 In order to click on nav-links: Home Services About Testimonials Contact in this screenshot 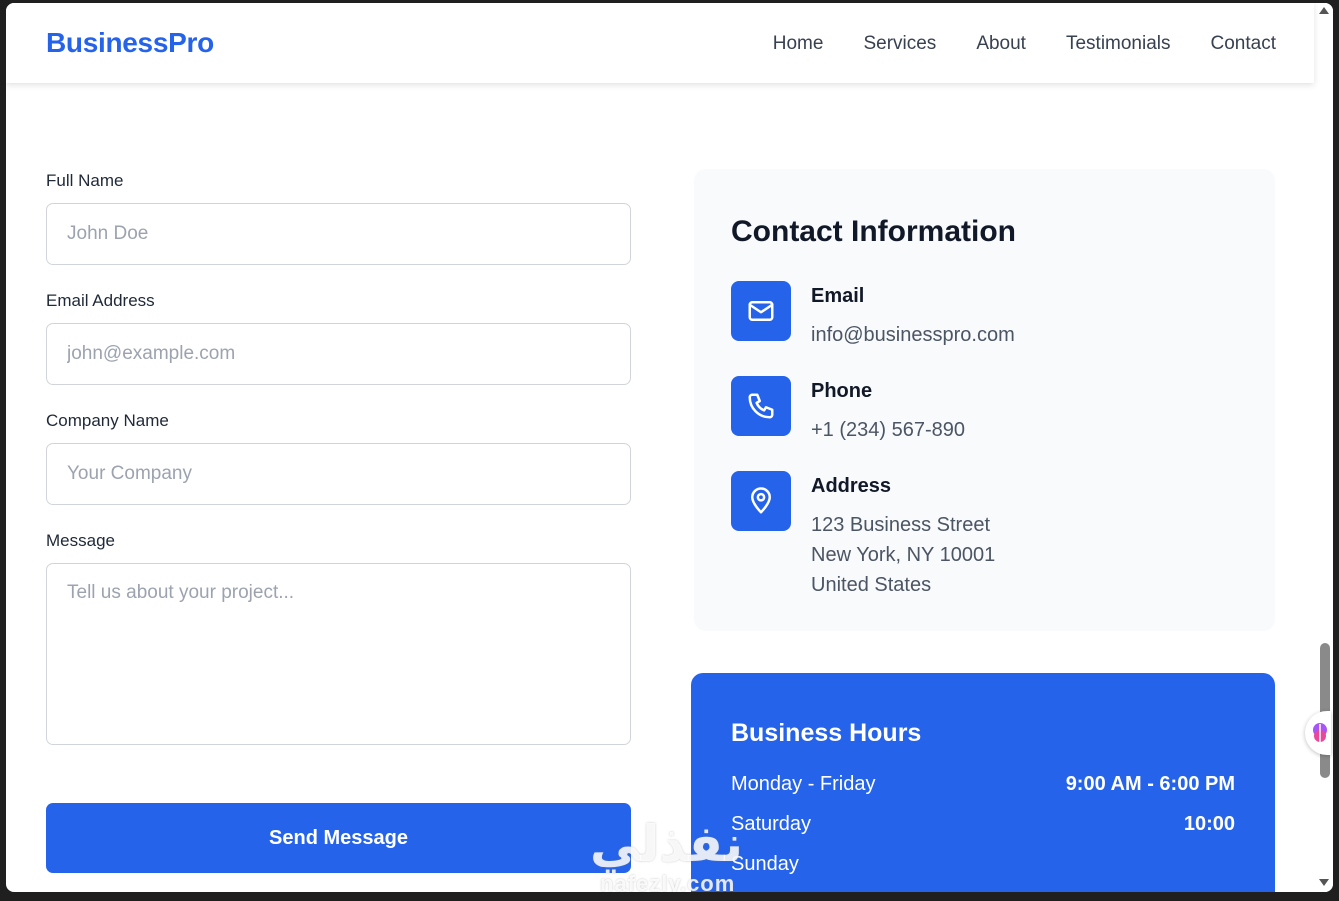, I will do `click(1024, 44)`.